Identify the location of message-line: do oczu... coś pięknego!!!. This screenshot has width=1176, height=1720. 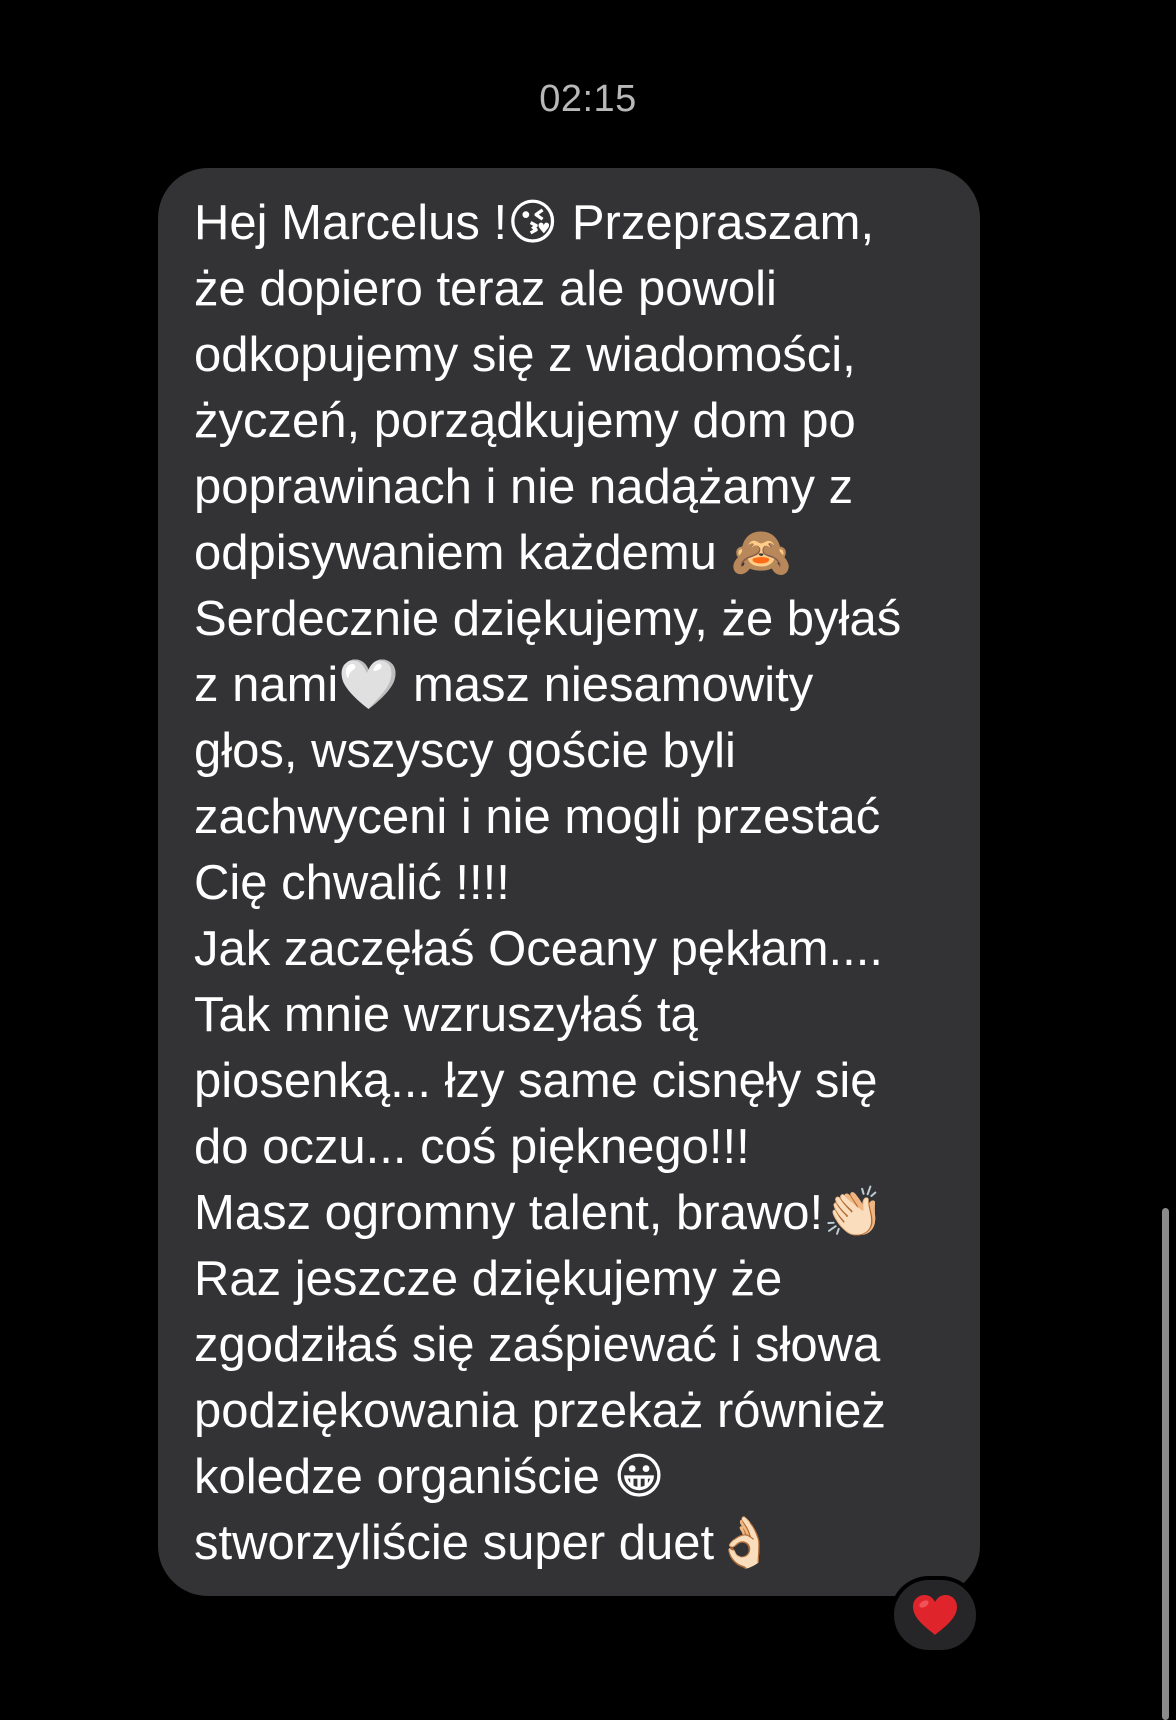
(472, 1147).